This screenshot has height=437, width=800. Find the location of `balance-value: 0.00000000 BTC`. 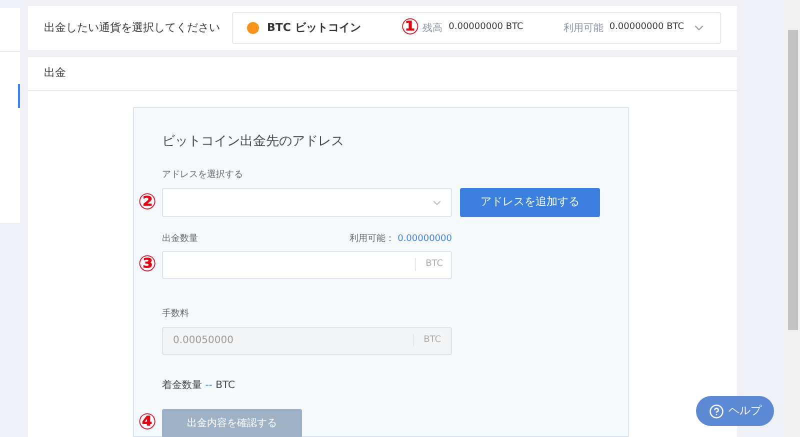

balance-value: 0.00000000 BTC is located at coordinates (486, 27).